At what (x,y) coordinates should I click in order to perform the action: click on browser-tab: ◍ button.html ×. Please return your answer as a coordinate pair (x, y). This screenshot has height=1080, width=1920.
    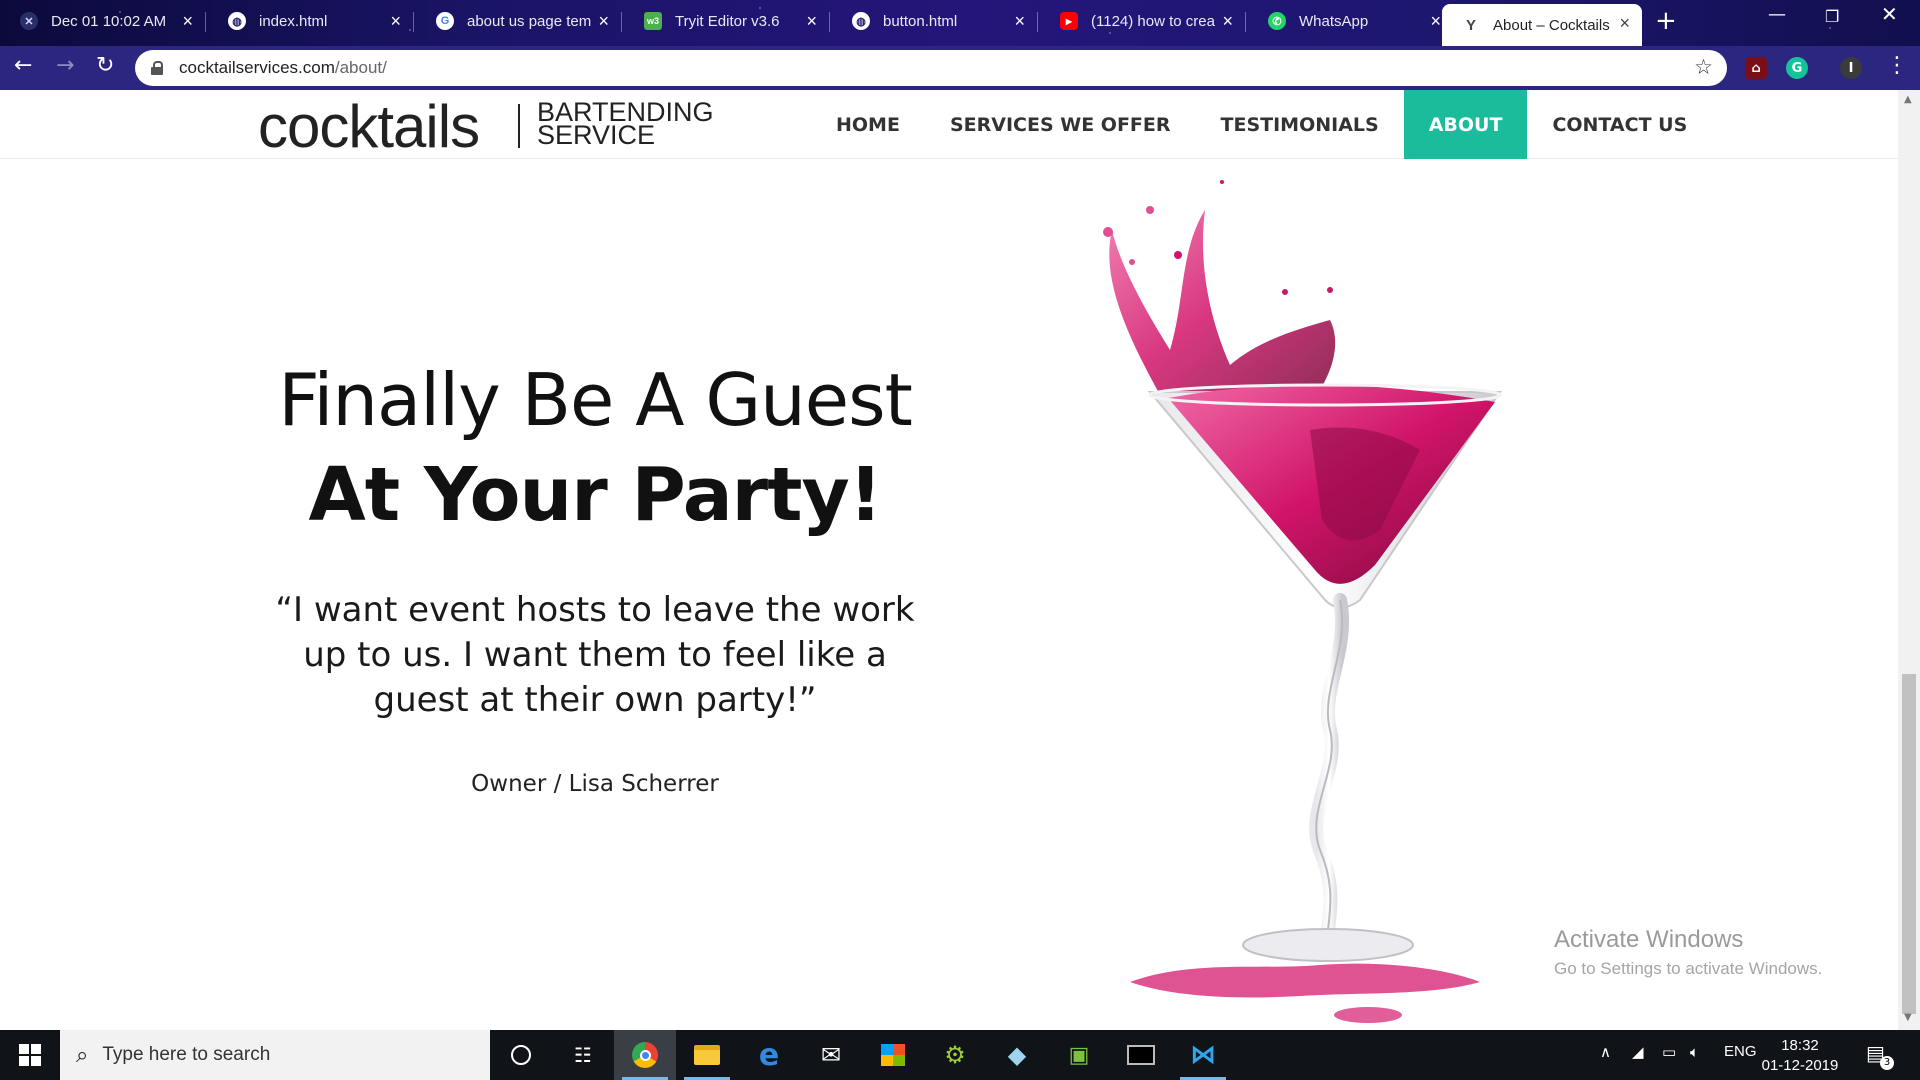
    Looking at the image, I should click on (934, 21).